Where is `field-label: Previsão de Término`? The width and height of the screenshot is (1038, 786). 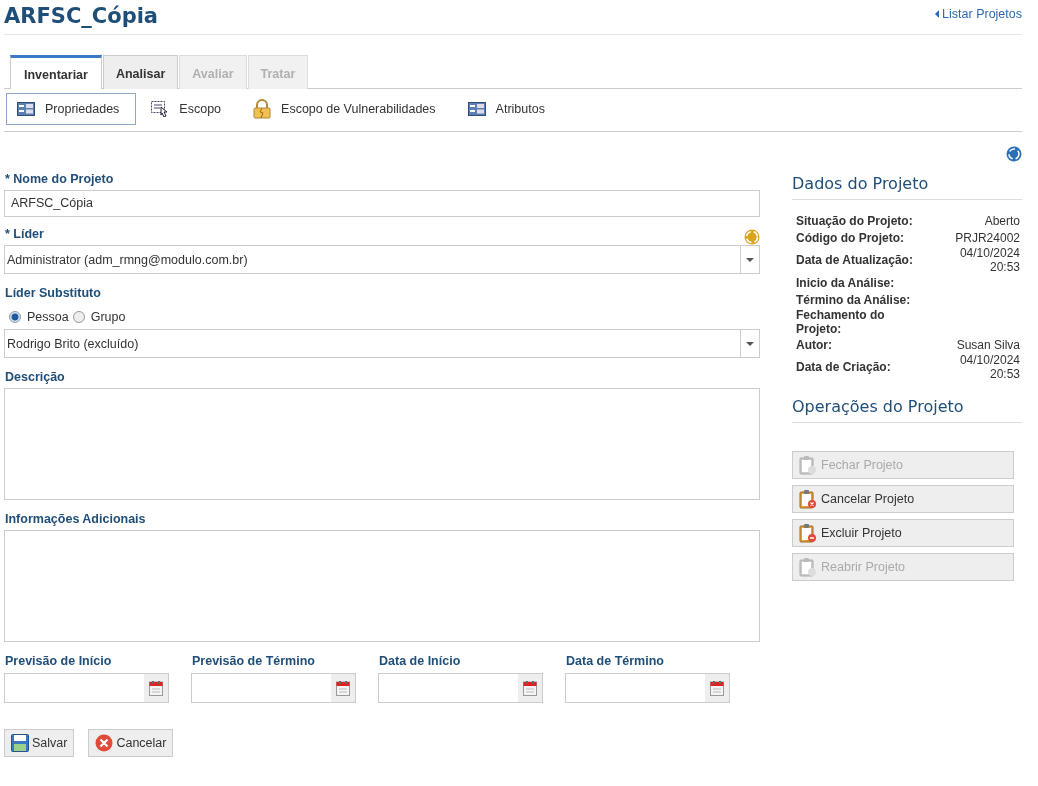 field-label: Previsão de Término is located at coordinates (254, 661).